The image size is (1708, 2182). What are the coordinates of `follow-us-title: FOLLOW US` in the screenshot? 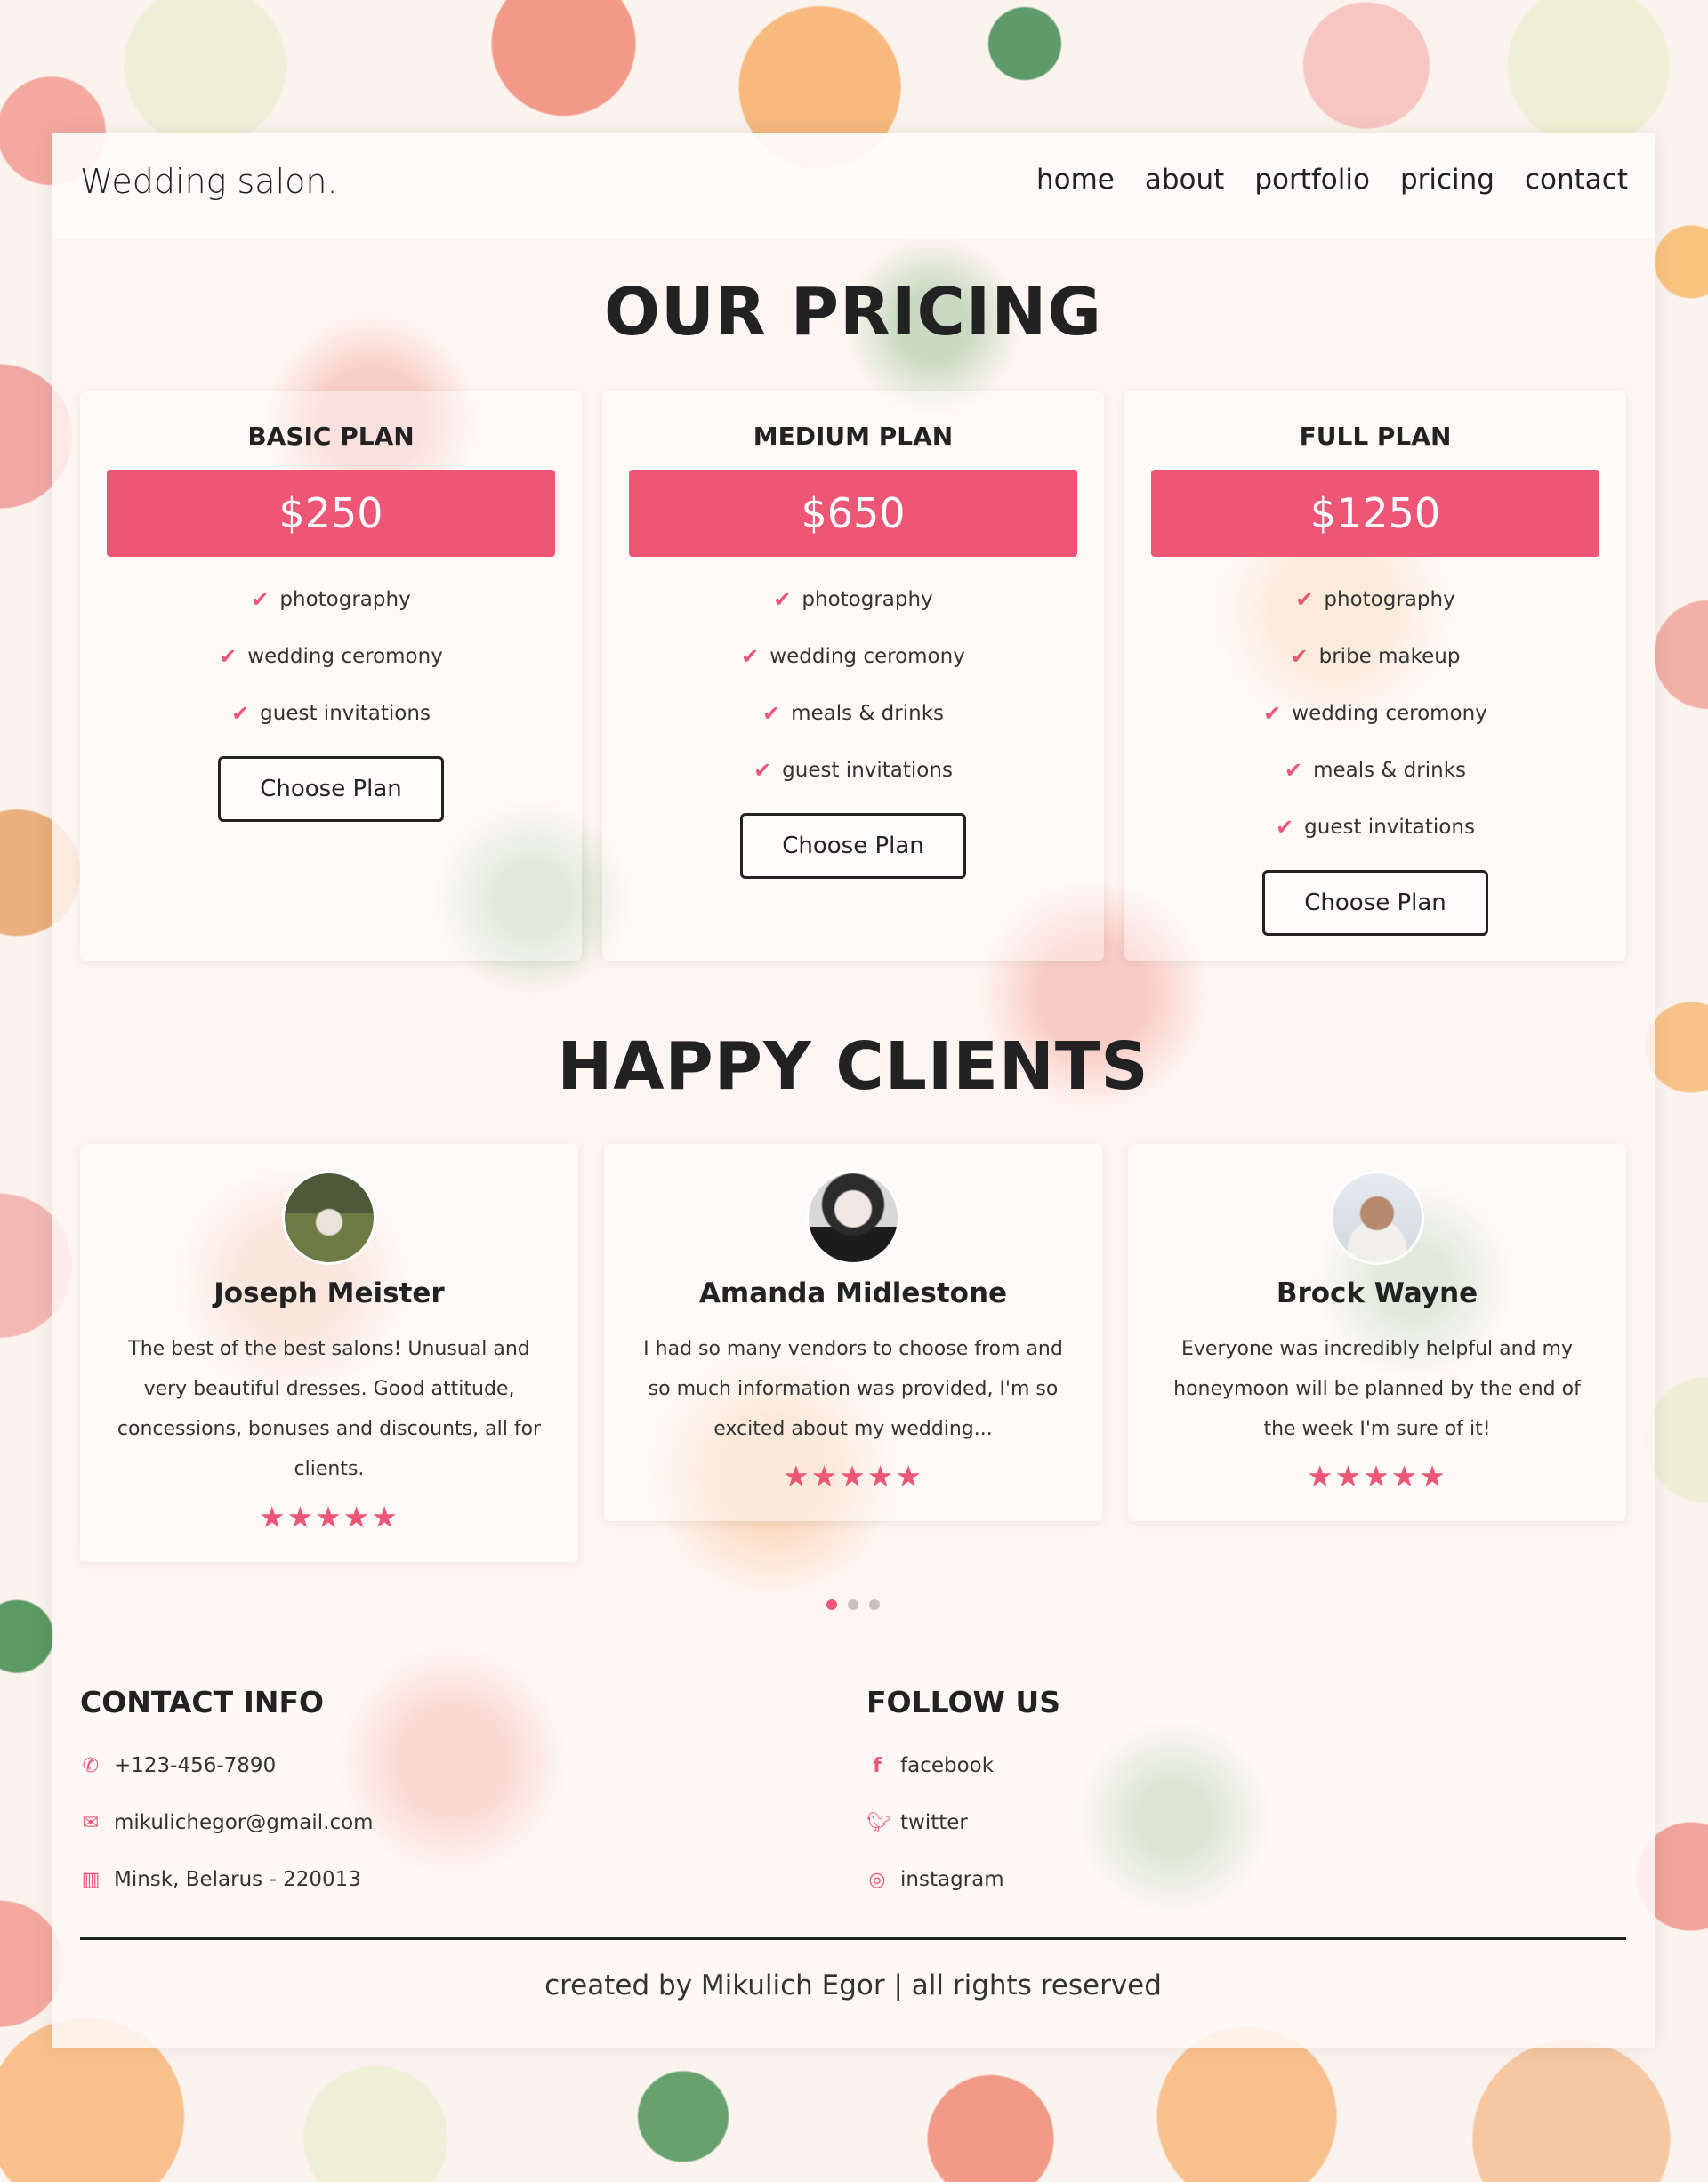 It's located at (963, 1702).